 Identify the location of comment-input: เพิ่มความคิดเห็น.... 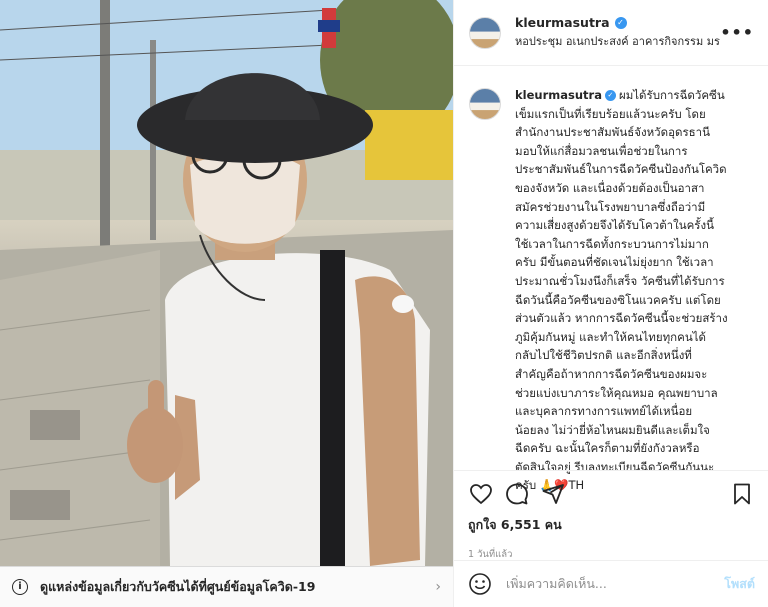
(615, 584).